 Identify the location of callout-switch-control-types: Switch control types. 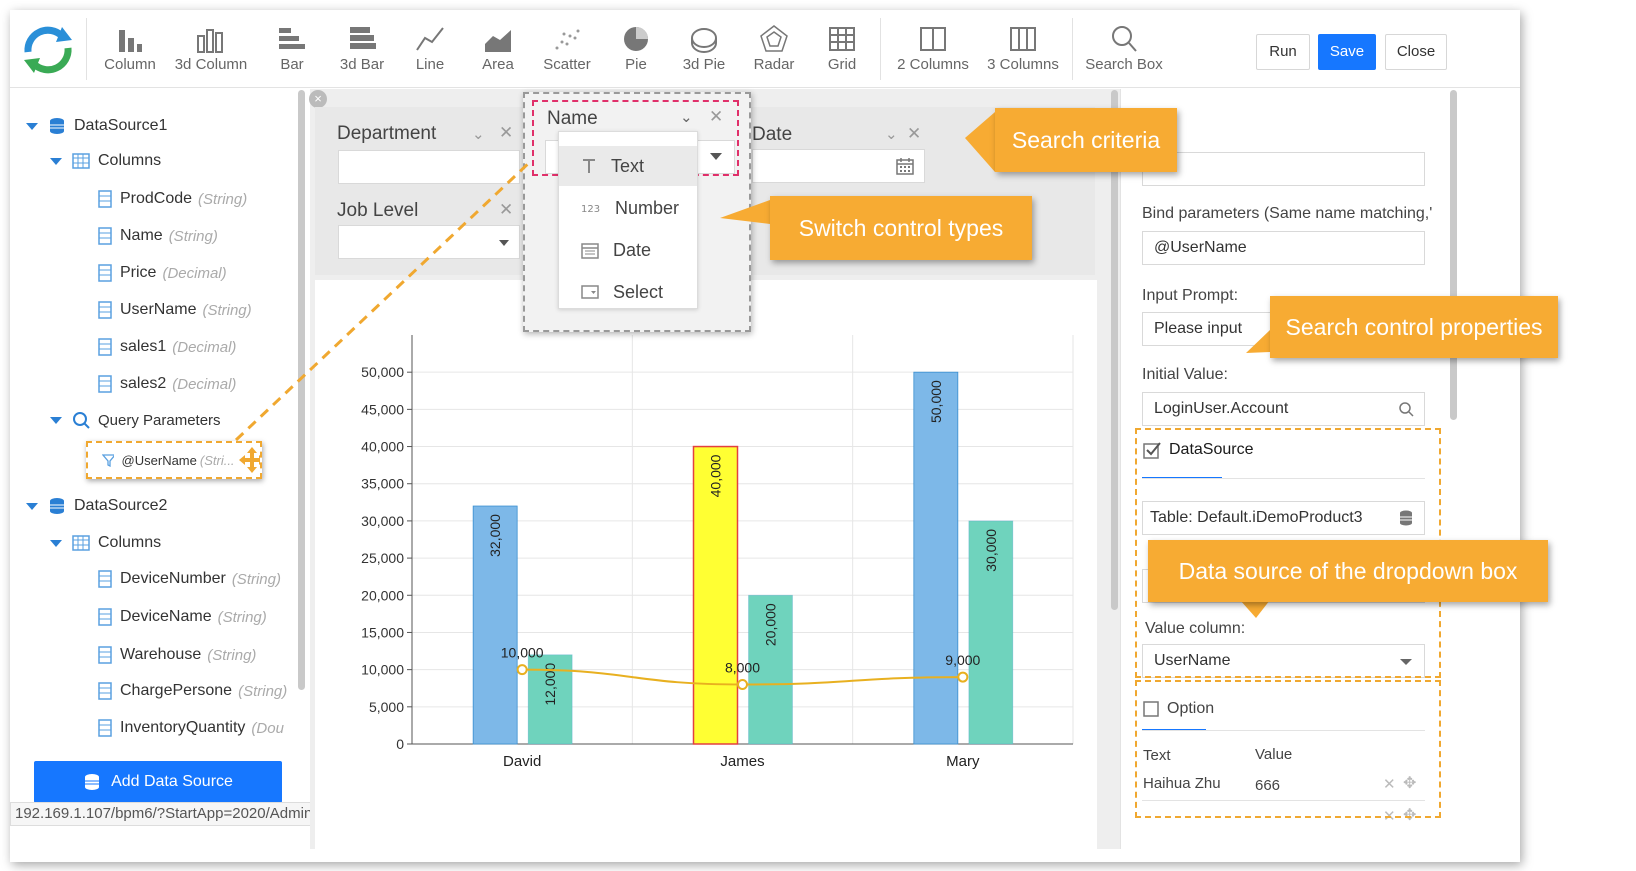
(901, 228).